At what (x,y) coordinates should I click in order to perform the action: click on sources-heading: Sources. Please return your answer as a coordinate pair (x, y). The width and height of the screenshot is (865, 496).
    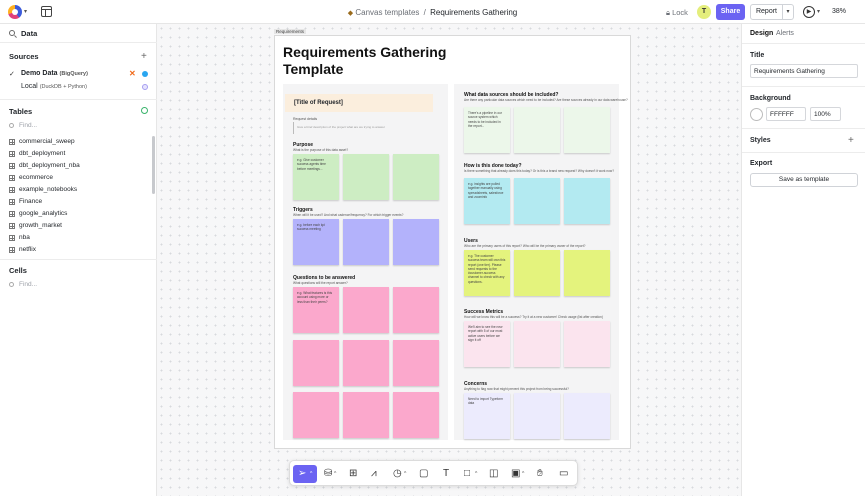
    Looking at the image, I should click on (24, 56).